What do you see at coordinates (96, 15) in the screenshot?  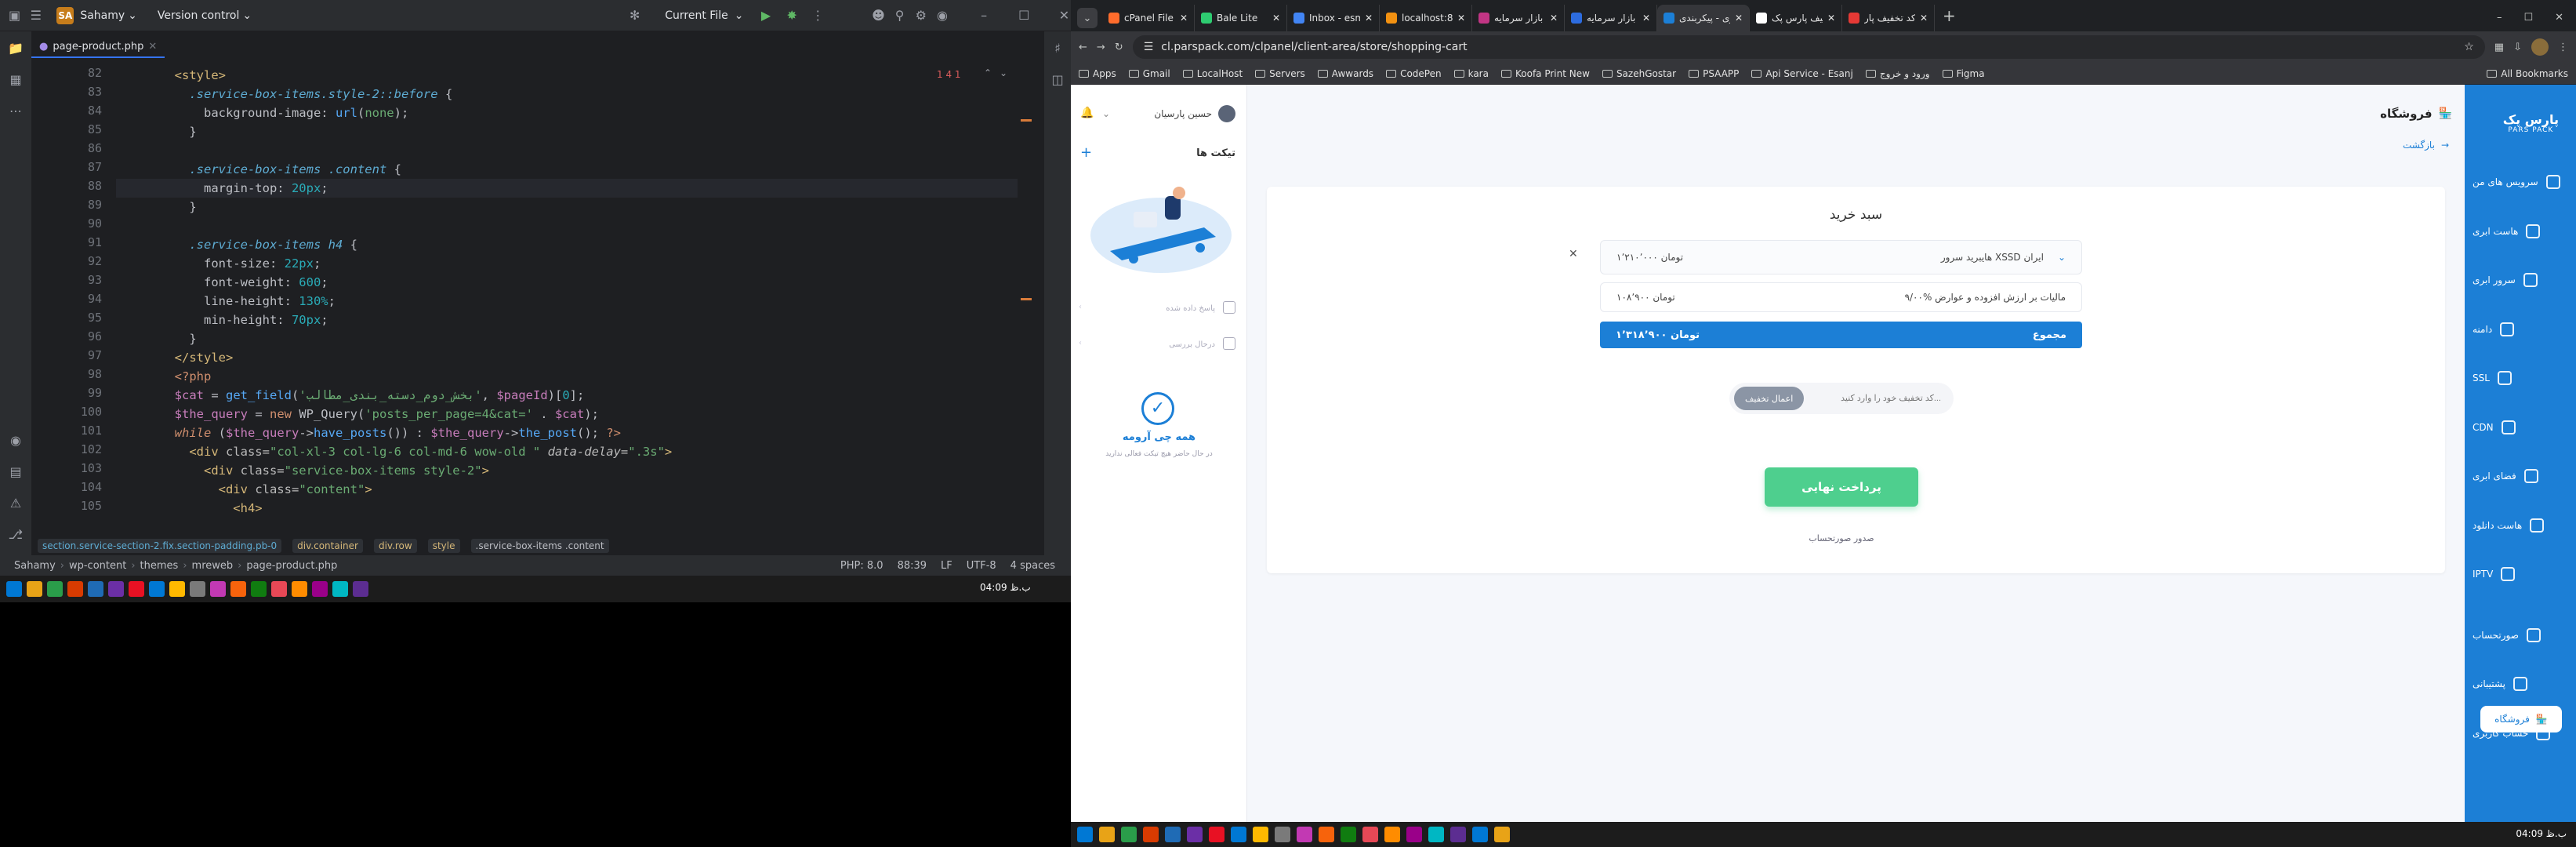 I see `project-selector: SA Sahamy ⌄` at bounding box center [96, 15].